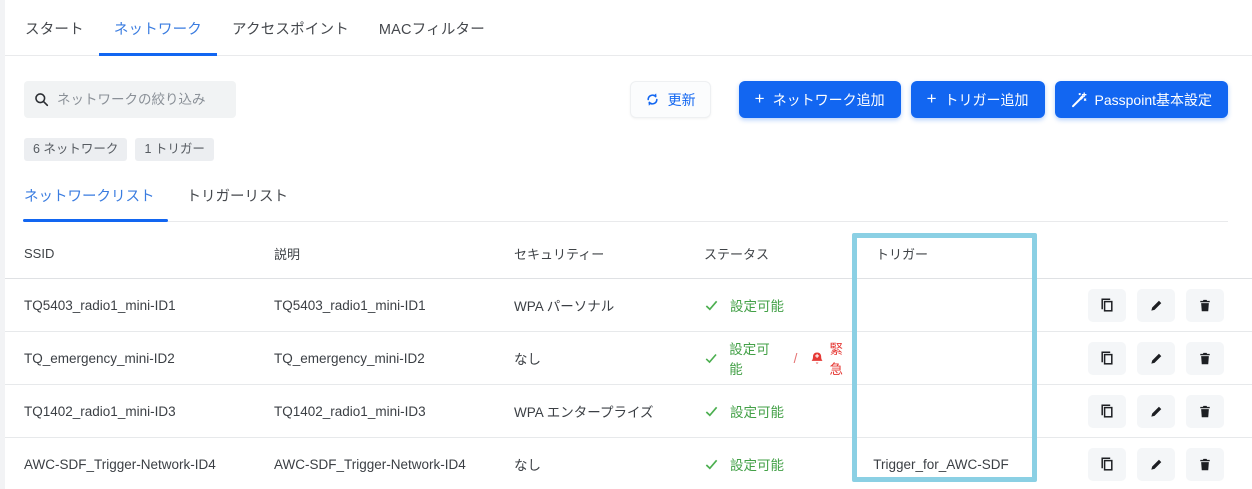  I want to click on column-header-trigger: トリガー, so click(902, 254).